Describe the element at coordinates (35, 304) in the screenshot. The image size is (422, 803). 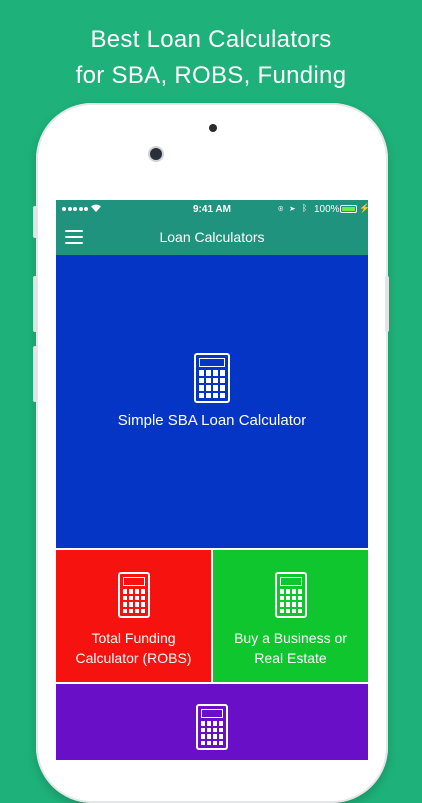
I see `volume-up-button` at that location.